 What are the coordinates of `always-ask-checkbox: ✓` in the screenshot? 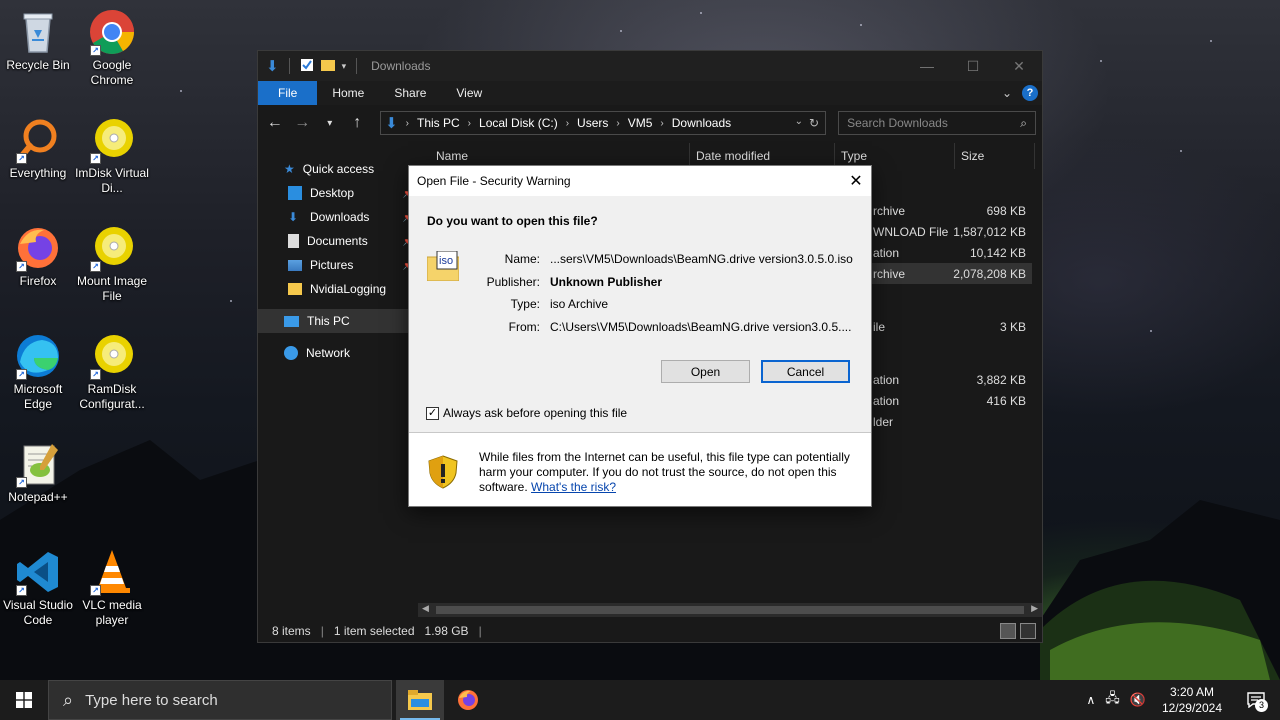 It's located at (432, 413).